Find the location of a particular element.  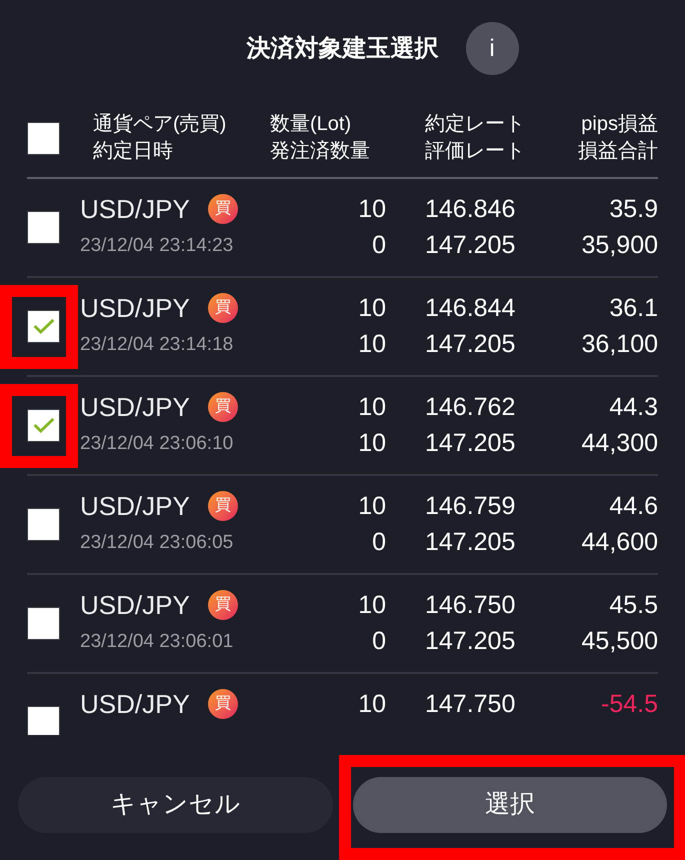

column-heading: 約定日時 is located at coordinates (133, 151).